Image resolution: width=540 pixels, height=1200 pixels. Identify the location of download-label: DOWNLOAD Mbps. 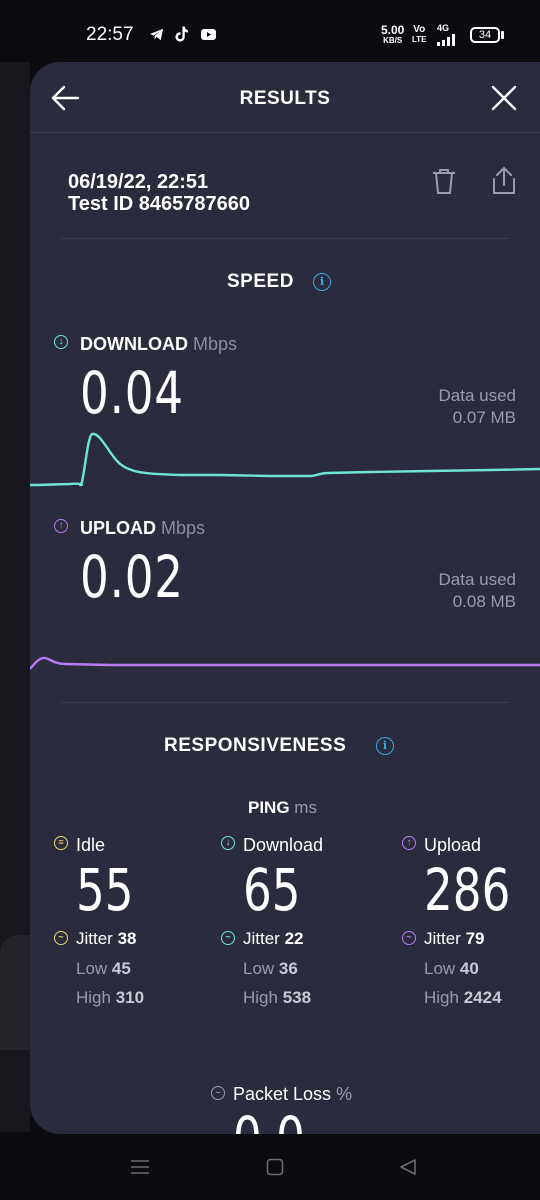
(159, 344).